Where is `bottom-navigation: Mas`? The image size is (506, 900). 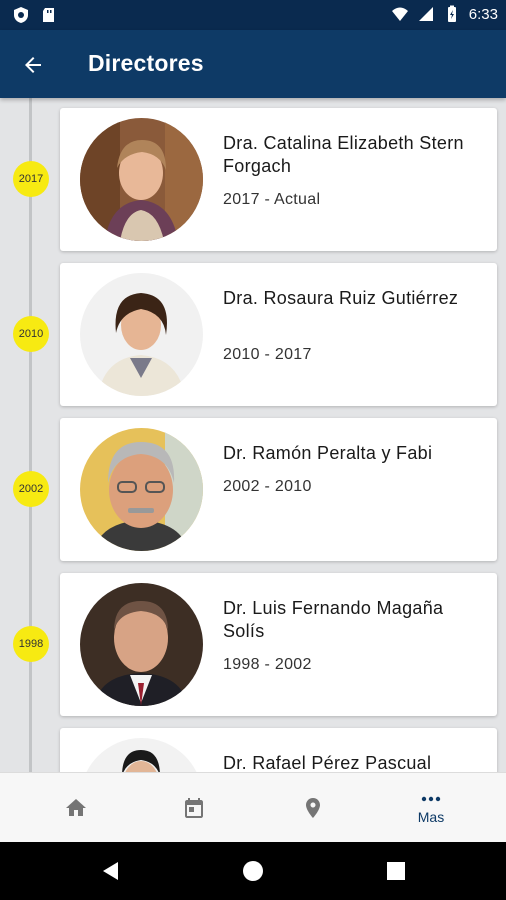
bottom-navigation: Mas is located at coordinates (253, 807).